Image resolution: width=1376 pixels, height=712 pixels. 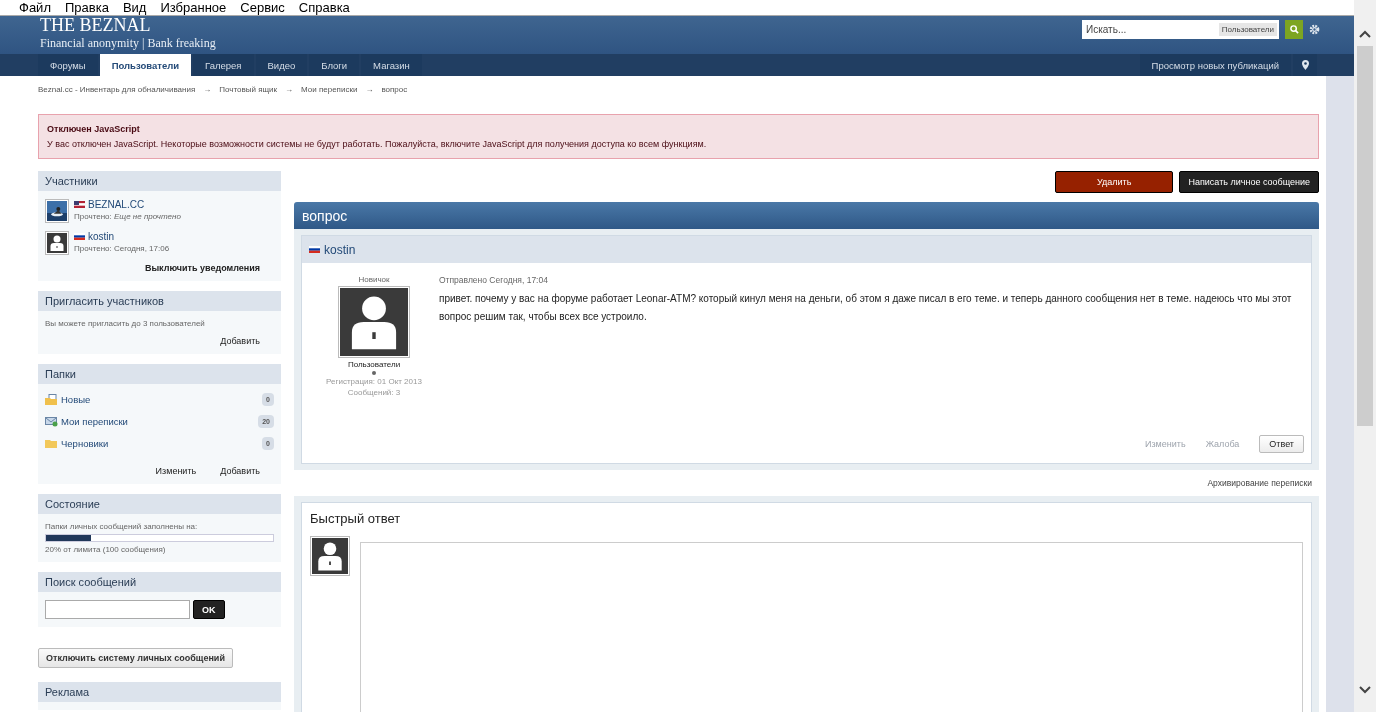 What do you see at coordinates (51, 443) in the screenshot?
I see `folder-icon` at bounding box center [51, 443].